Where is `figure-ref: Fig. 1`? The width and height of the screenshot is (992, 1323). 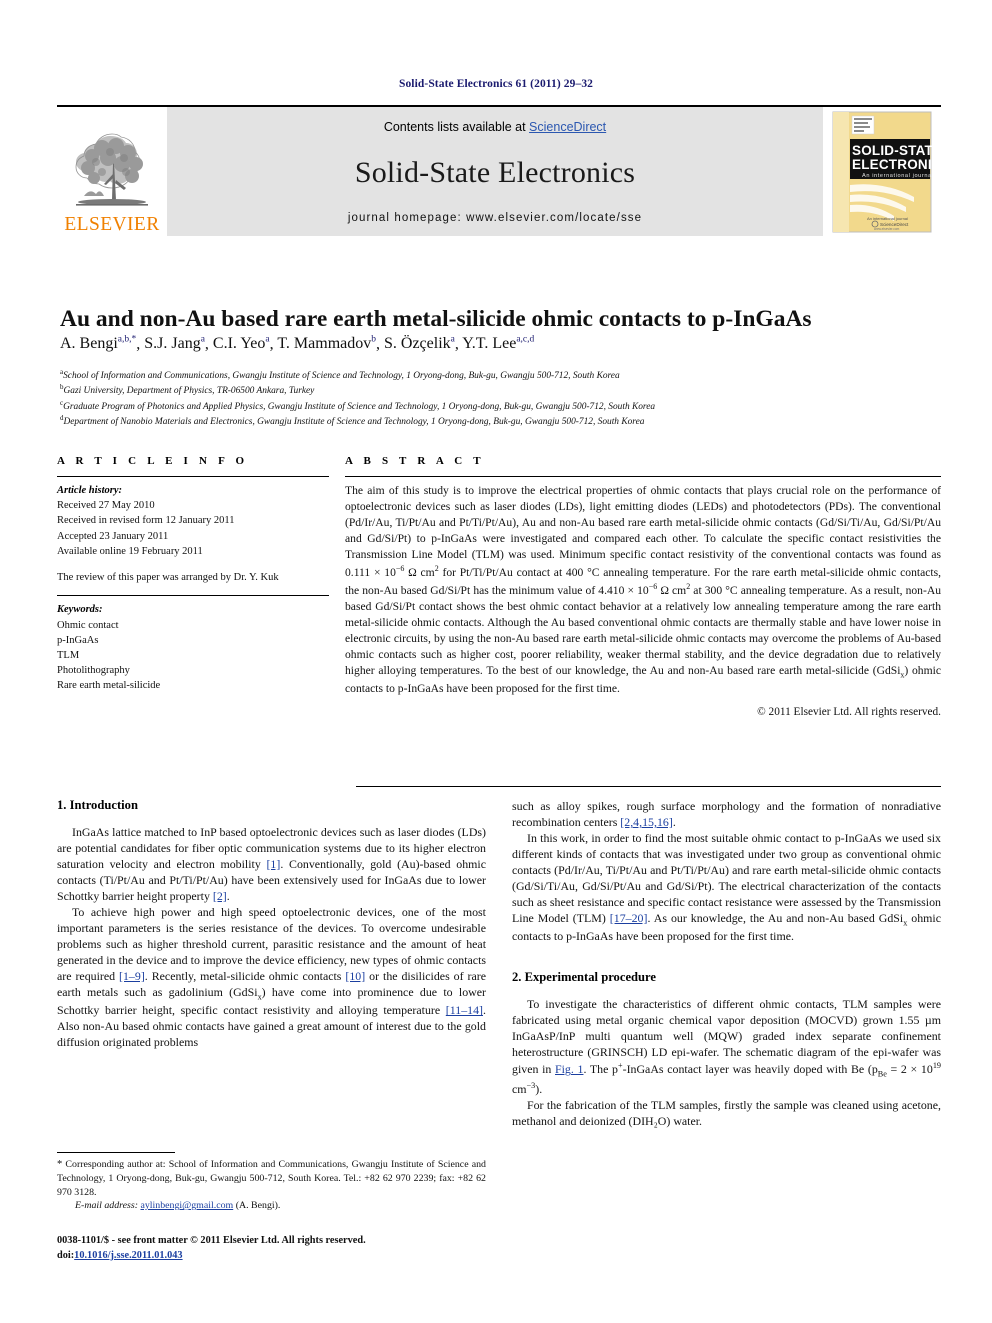
figure-ref: Fig. 1 is located at coordinates (569, 1069).